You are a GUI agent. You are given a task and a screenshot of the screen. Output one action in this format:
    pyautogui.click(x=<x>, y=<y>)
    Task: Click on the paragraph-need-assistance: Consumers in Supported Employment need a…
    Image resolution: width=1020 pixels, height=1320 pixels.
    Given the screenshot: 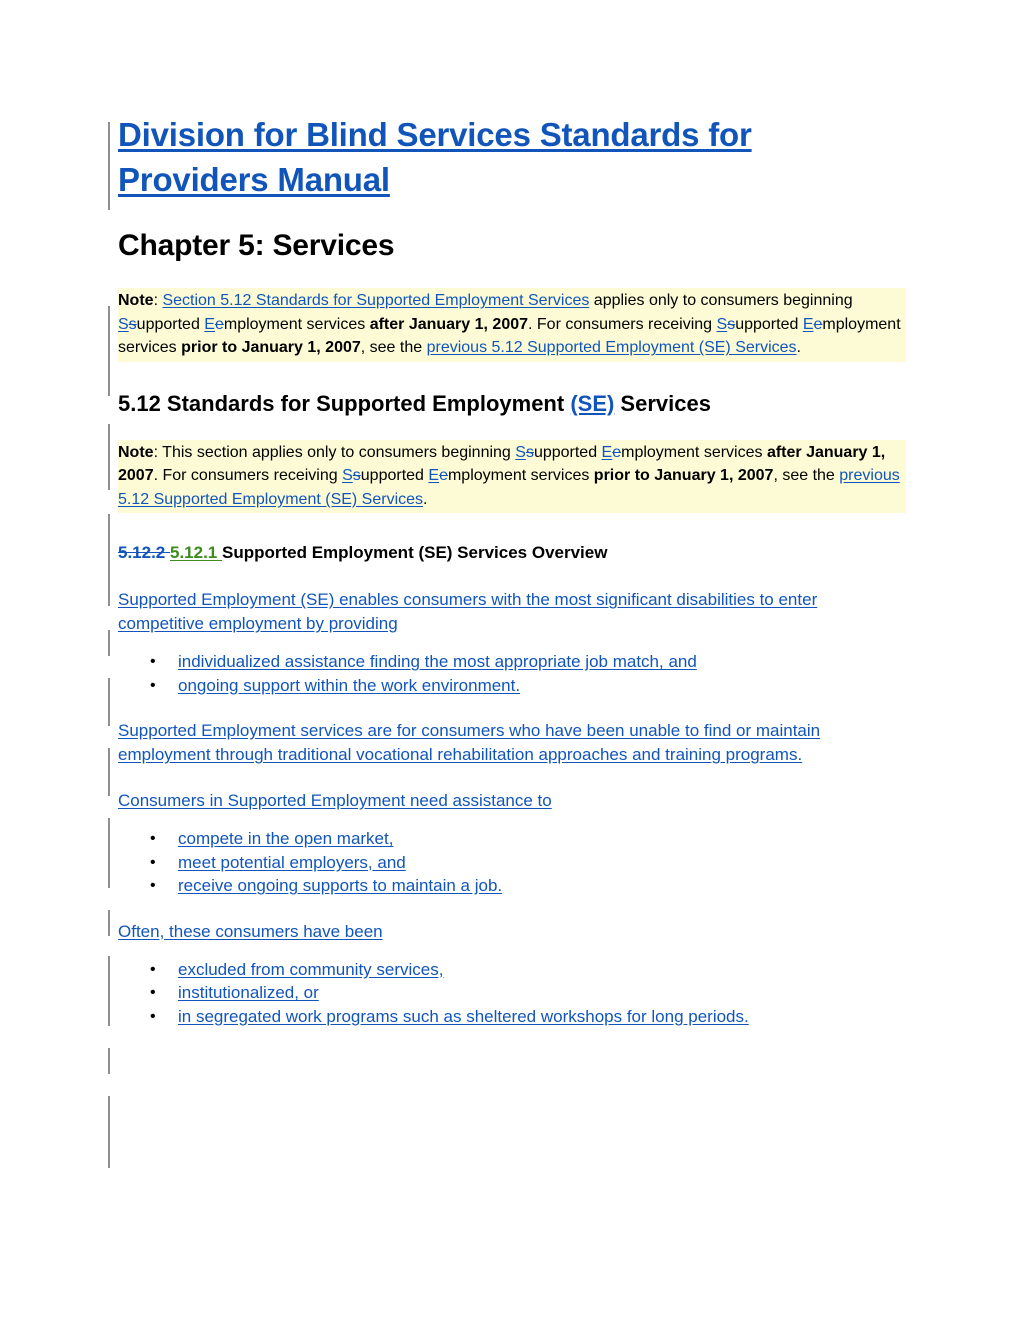 What is the action you would take?
    pyautogui.click(x=335, y=800)
    